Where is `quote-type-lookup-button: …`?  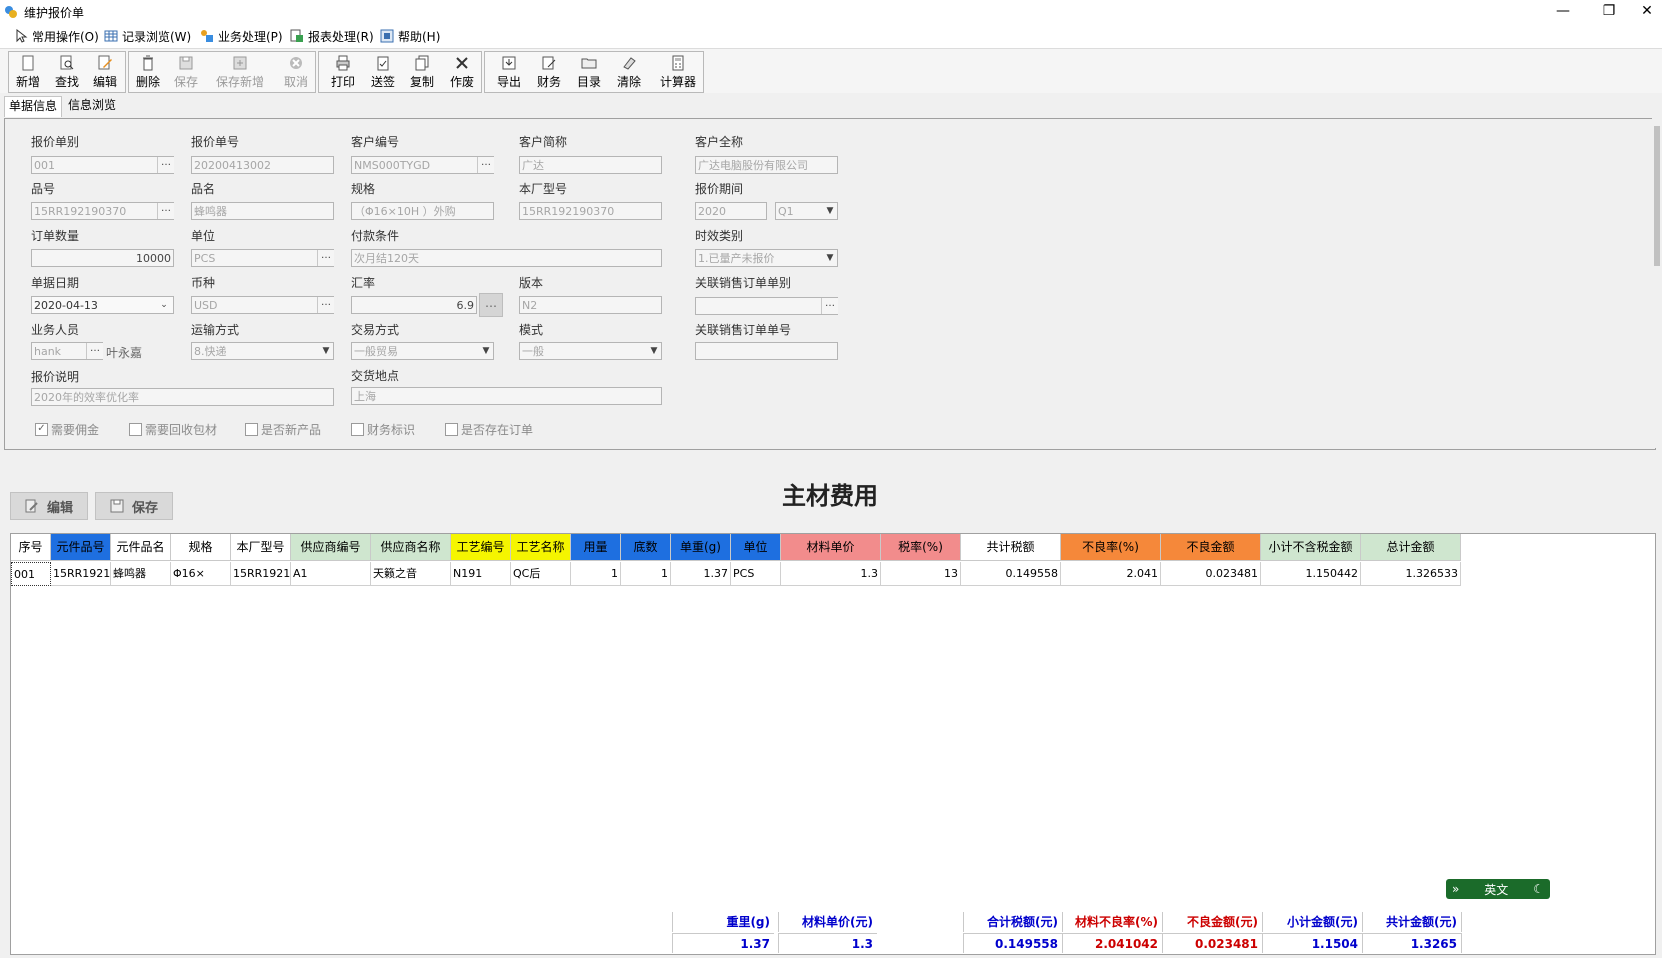 quote-type-lookup-button: … is located at coordinates (165, 165).